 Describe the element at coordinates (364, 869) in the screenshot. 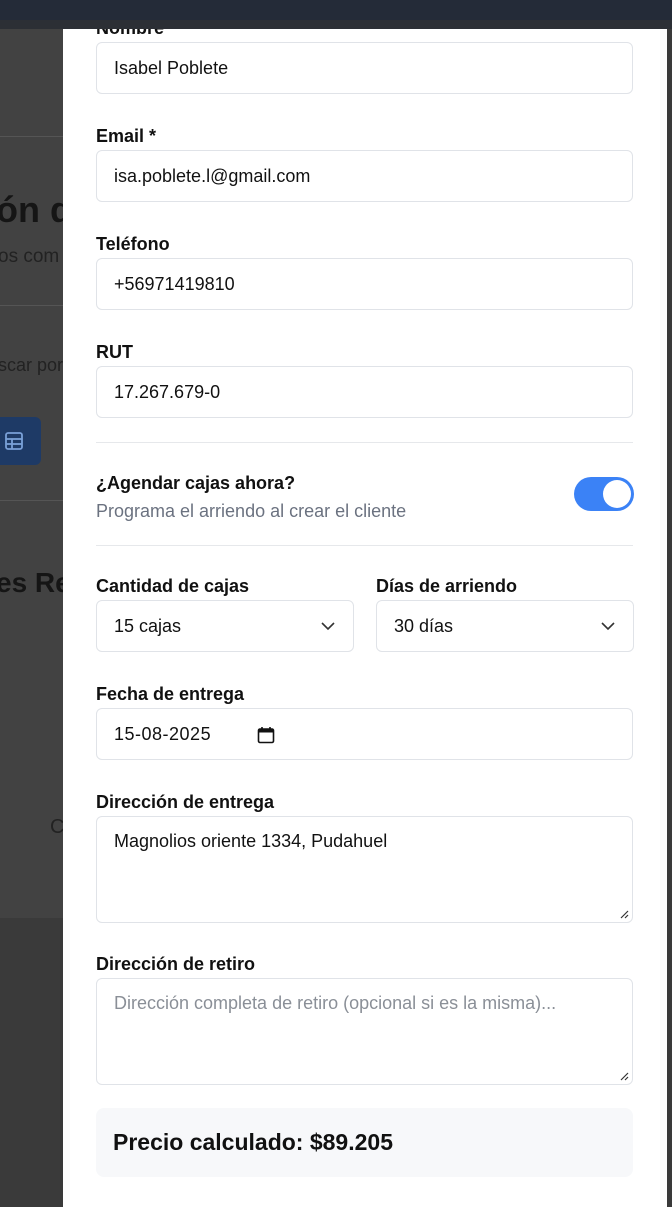

I see `direccion-entrega-textarea: Magnolios oriente 1334, Pudahuel` at that location.